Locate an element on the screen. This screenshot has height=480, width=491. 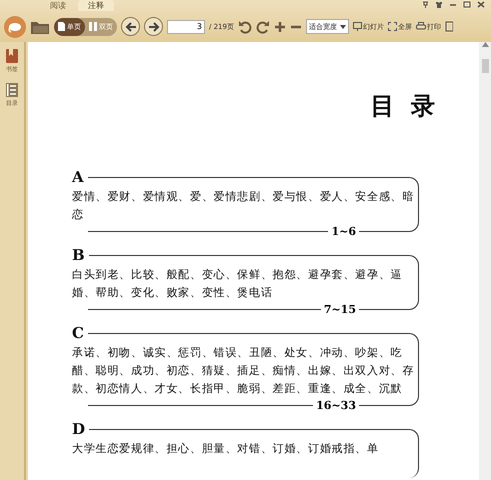
window-icon is located at coordinates (448, 26).